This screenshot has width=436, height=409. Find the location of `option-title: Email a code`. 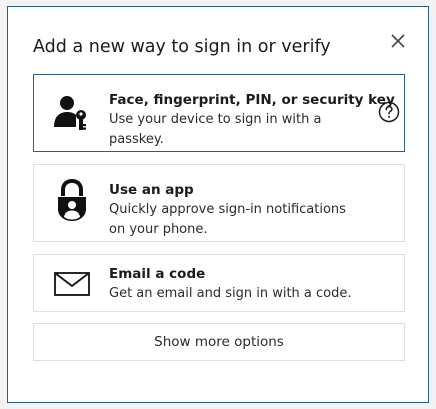

option-title: Email a code is located at coordinates (157, 274).